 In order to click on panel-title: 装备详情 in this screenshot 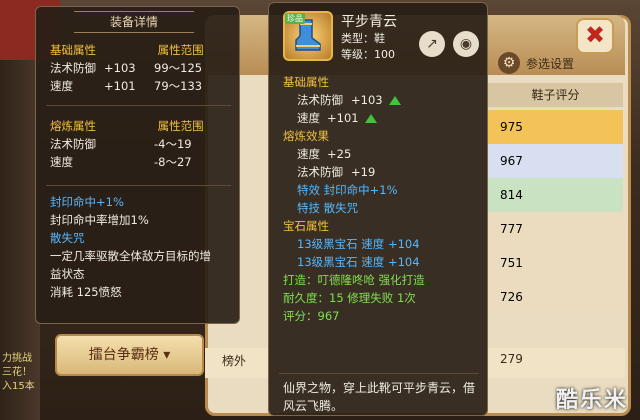, I will do `click(134, 22)`.